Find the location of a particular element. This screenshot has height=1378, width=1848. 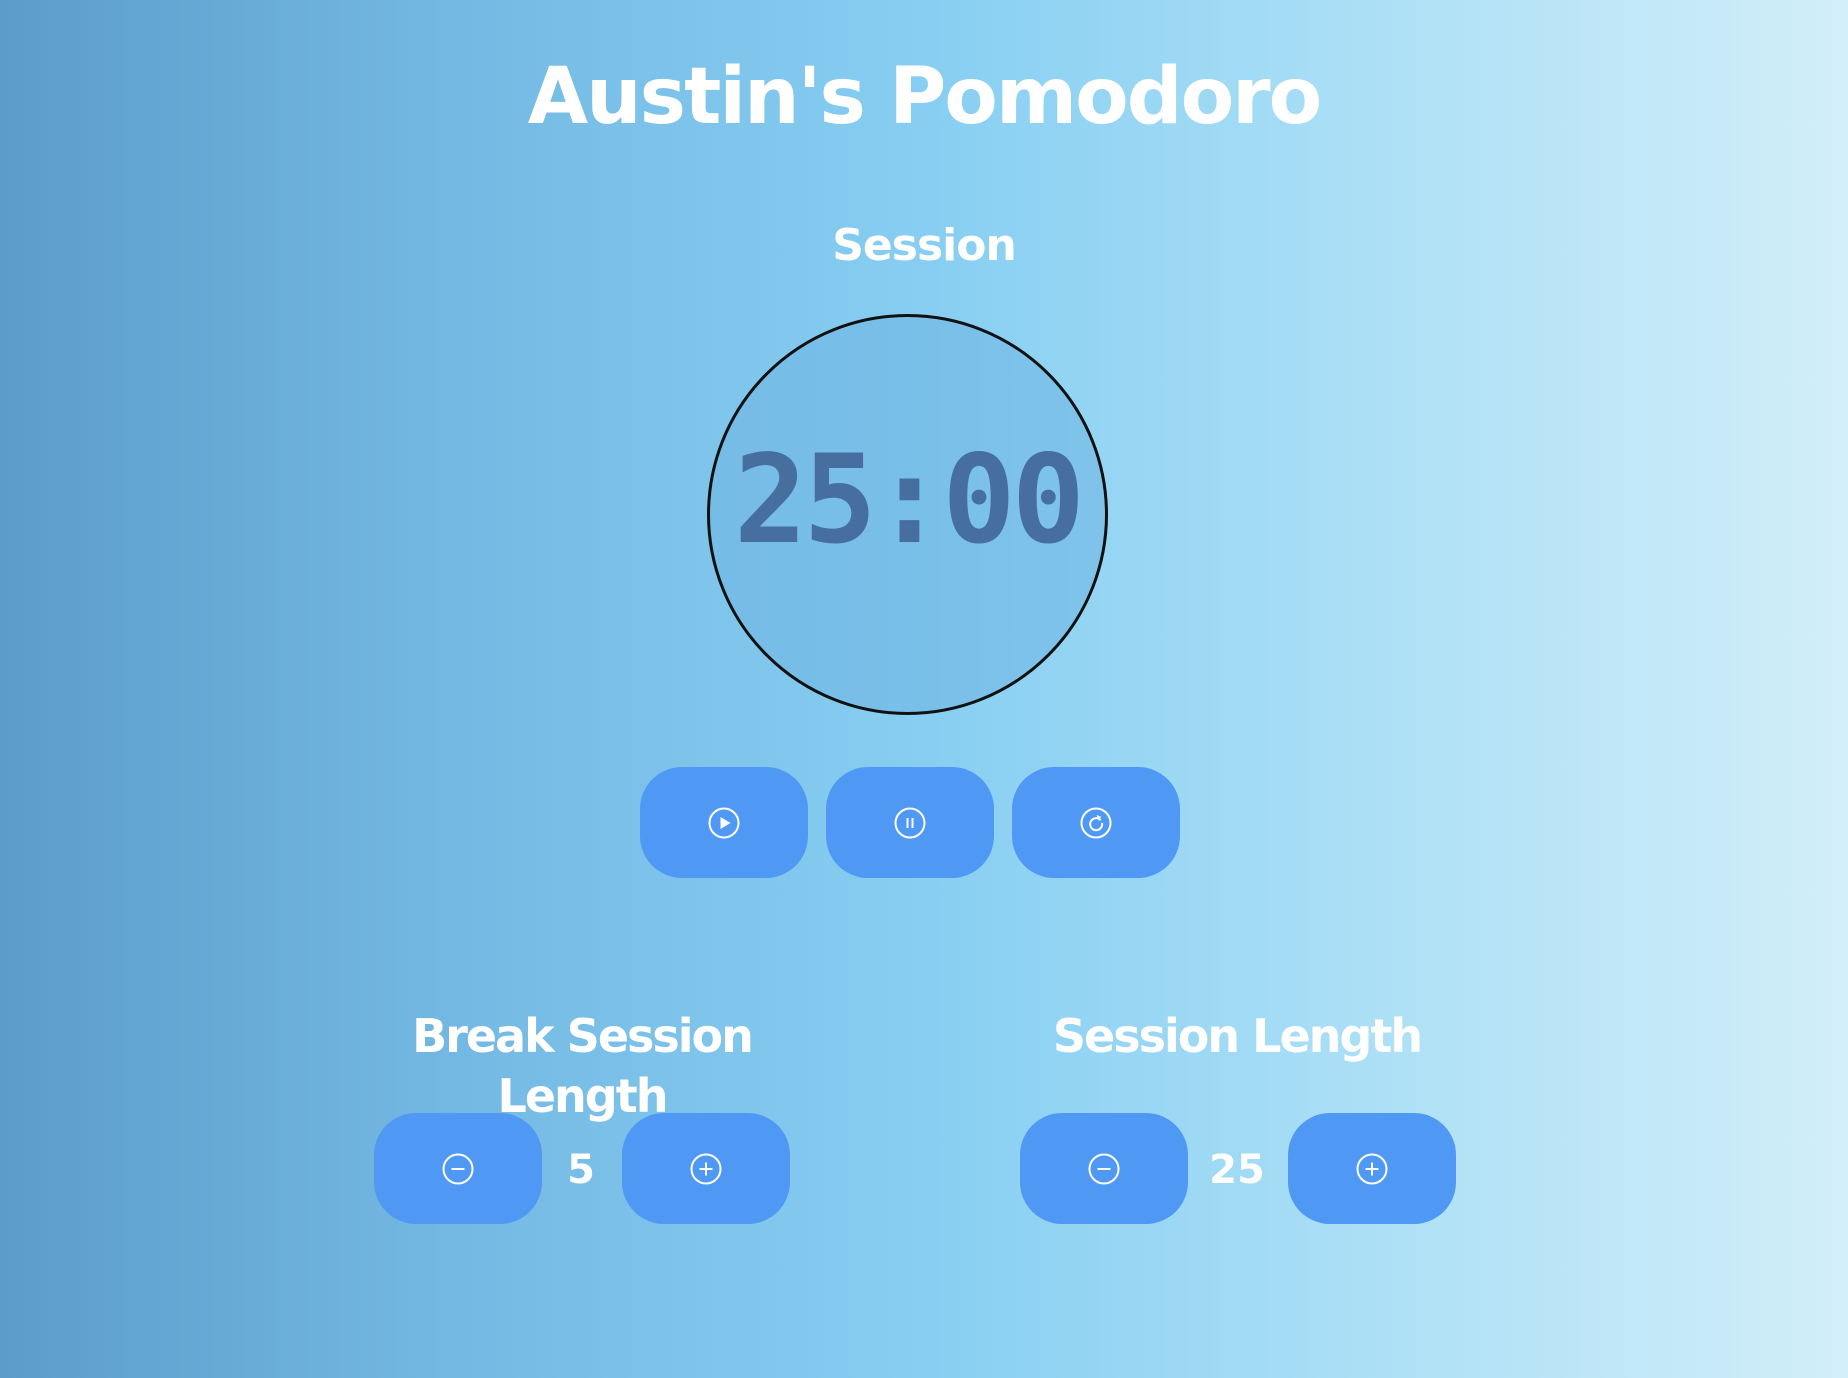

pause-button is located at coordinates (910, 822).